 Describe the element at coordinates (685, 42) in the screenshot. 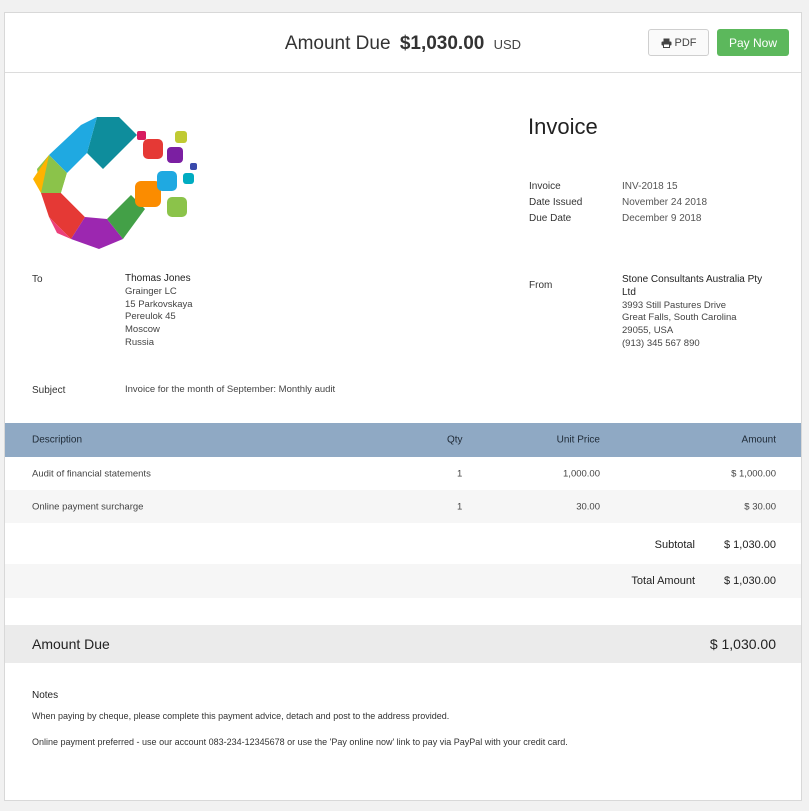

I see `pdf-button-label: PDF` at that location.